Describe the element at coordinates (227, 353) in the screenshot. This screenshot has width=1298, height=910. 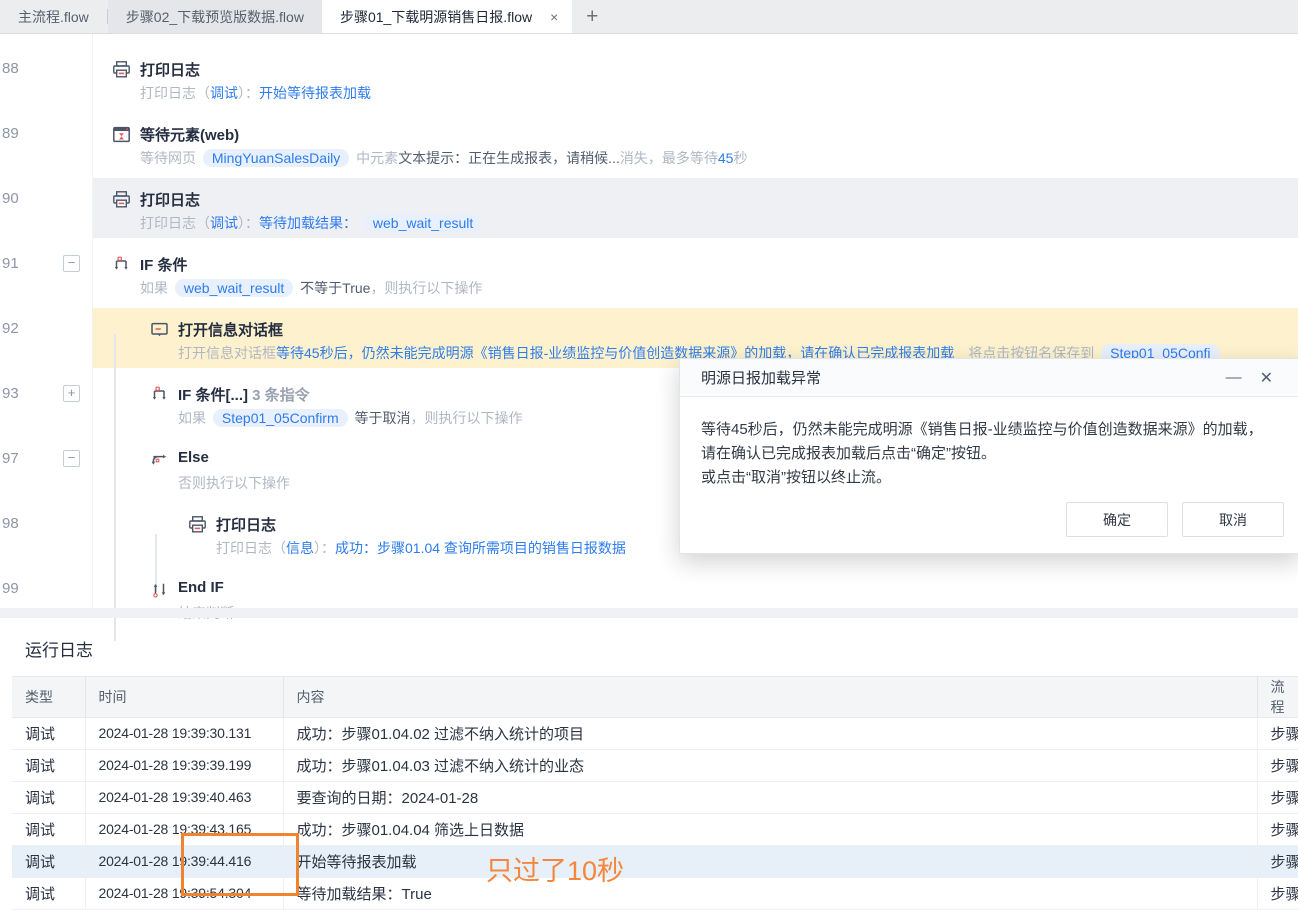
I see `subtitle-text: 打开信息对话框` at that location.